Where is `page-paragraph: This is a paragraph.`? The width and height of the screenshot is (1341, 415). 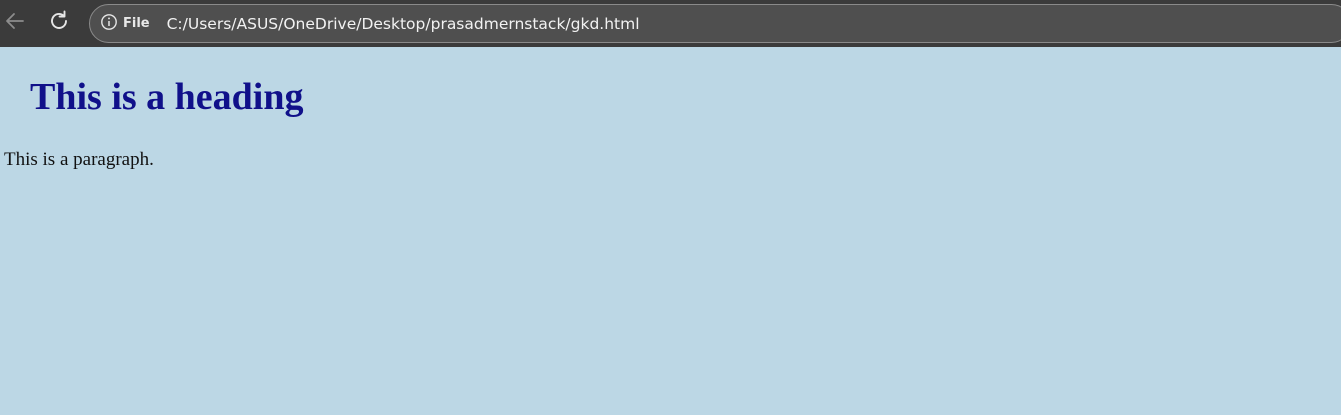
page-paragraph: This is a paragraph. is located at coordinates (79, 159).